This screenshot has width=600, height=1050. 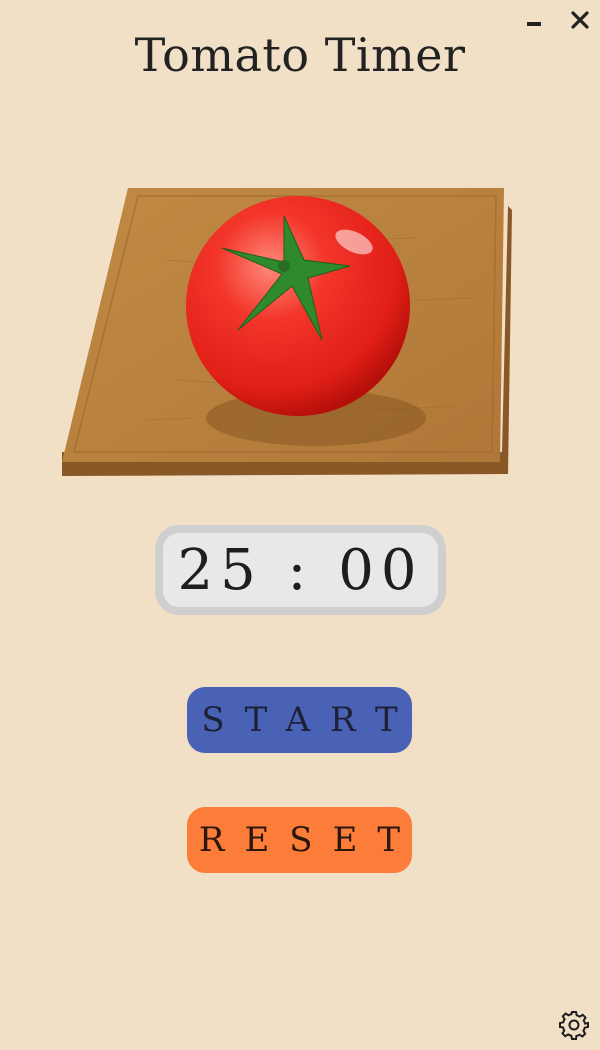 I want to click on timer-display: 25 : 00, so click(x=300, y=570).